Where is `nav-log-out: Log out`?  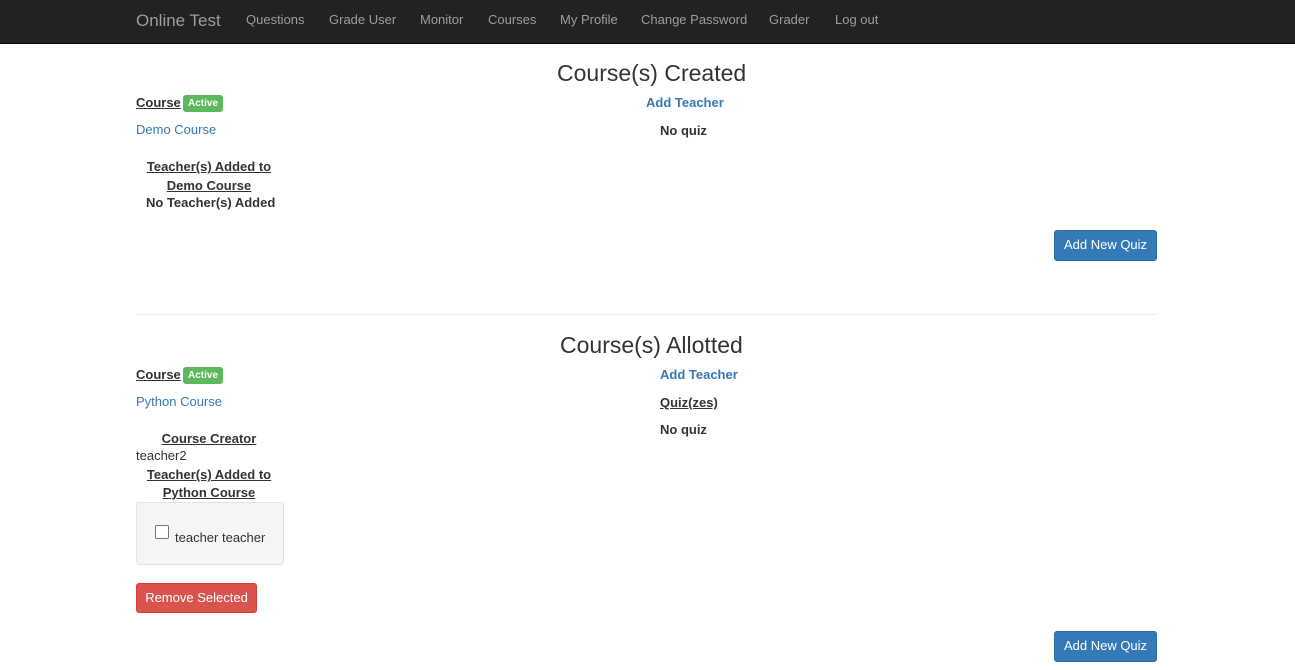
nav-log-out: Log out is located at coordinates (856, 19).